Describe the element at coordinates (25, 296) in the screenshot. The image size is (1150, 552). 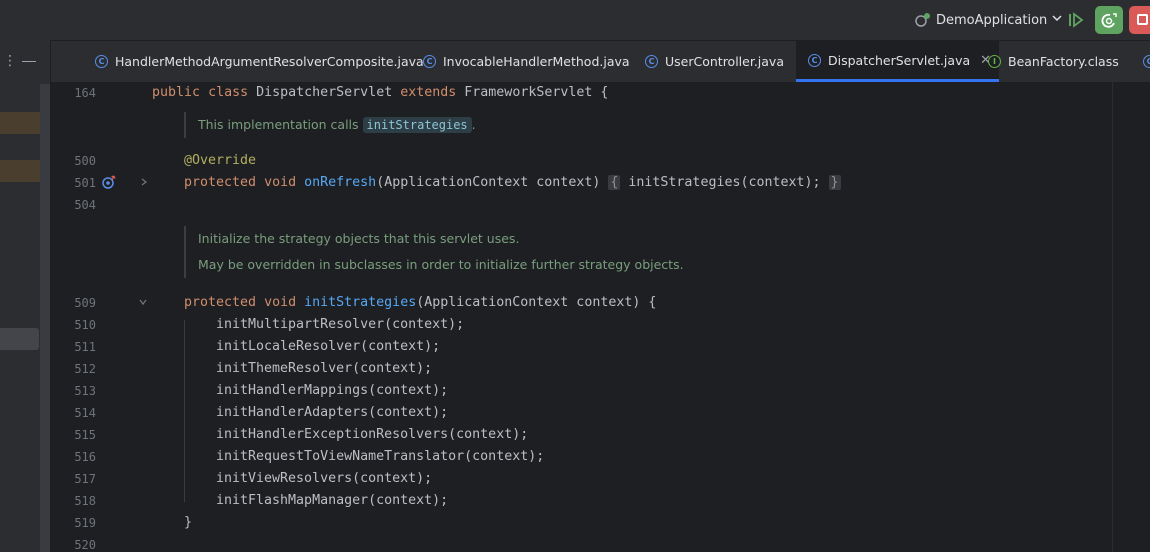
I see `project-tool-window: ⋮` at that location.